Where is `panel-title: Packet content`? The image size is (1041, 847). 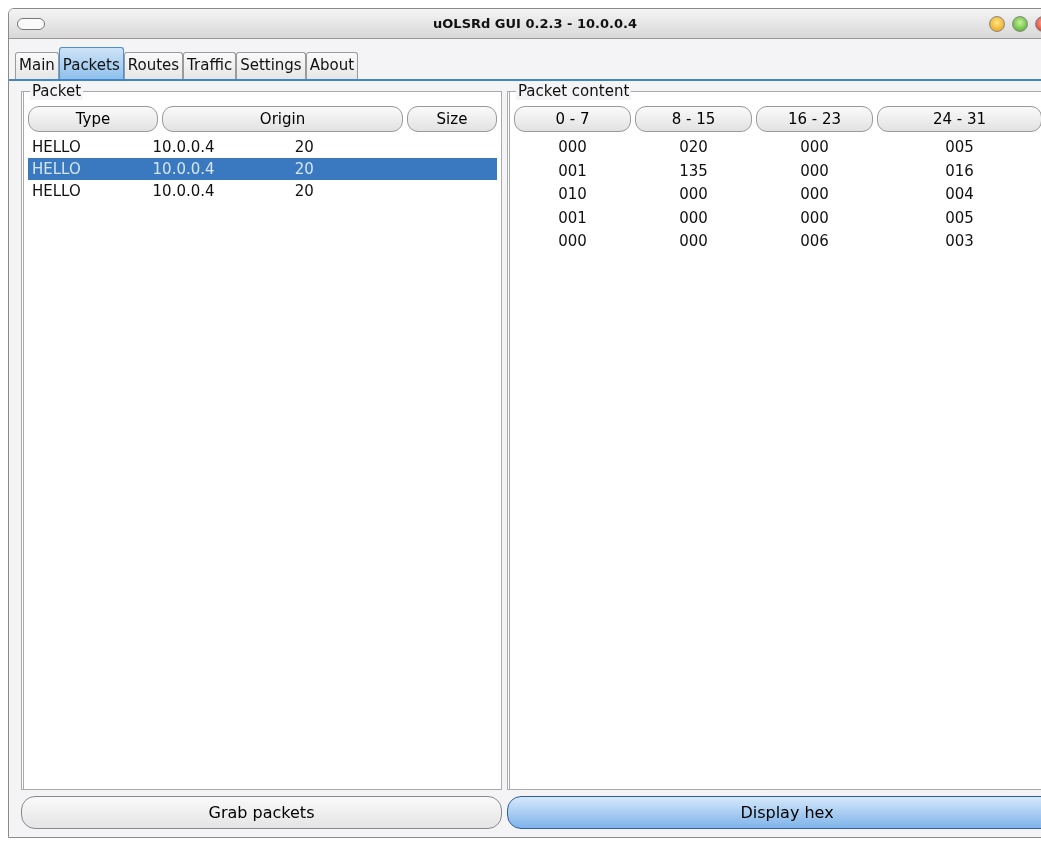 panel-title: Packet content is located at coordinates (574, 91).